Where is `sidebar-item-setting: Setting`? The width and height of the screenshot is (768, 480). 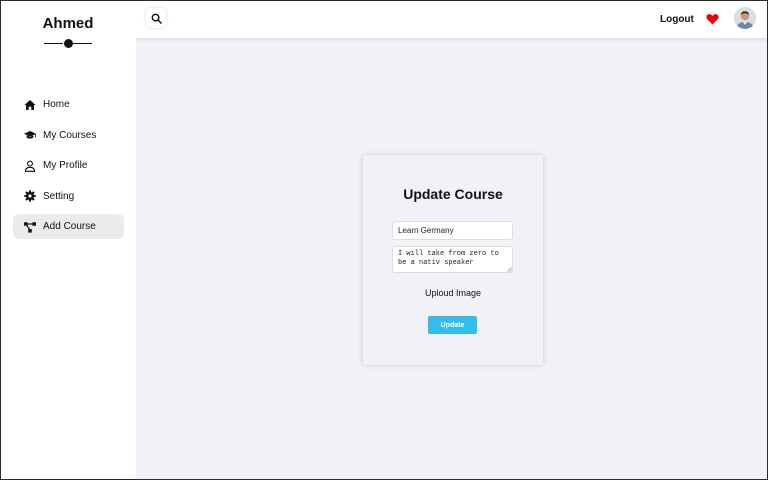 sidebar-item-setting: Setting is located at coordinates (68, 196).